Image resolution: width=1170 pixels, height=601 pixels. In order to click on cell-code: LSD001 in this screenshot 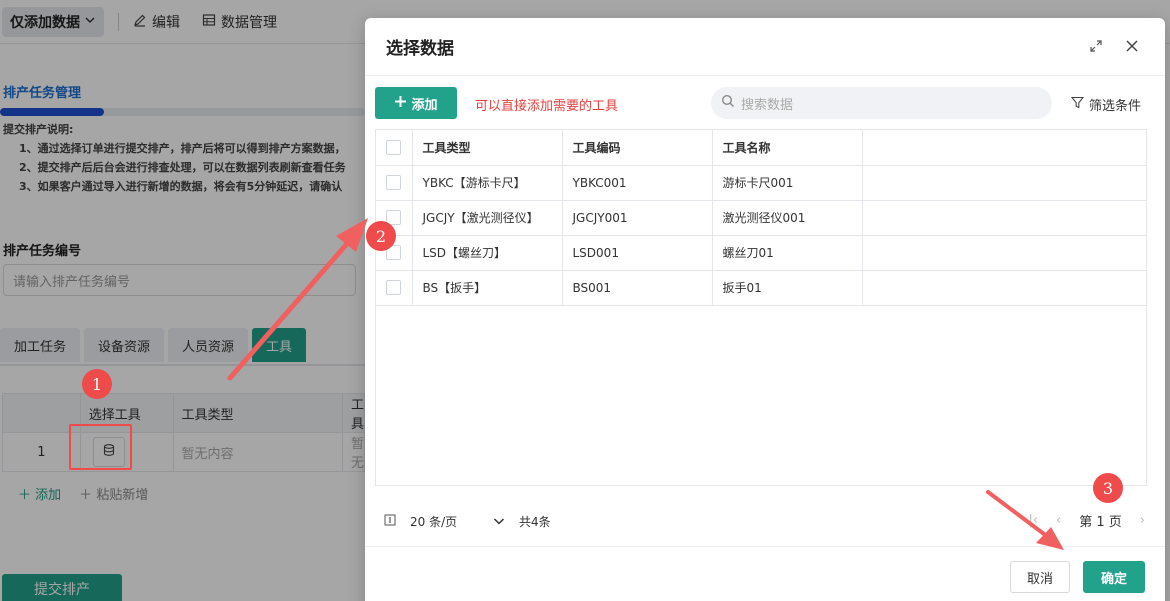, I will do `click(637, 253)`.